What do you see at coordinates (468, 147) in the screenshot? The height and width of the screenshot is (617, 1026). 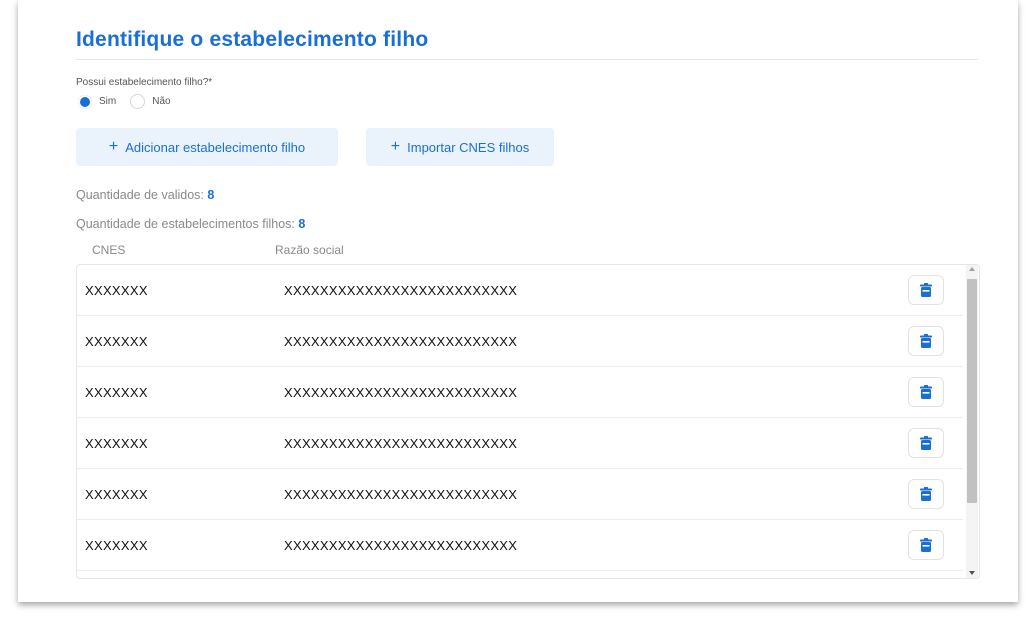 I see `import-cnes-label: Importar CNES filhos` at bounding box center [468, 147].